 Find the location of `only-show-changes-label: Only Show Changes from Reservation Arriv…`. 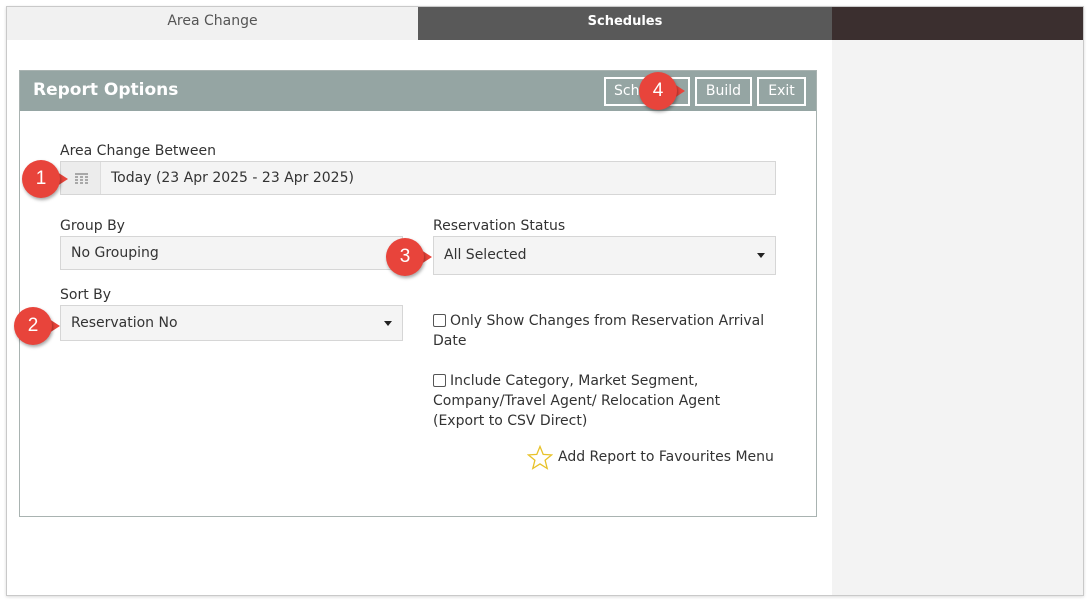

only-show-changes-label: Only Show Changes from Reservation Arriv… is located at coordinates (599, 331).